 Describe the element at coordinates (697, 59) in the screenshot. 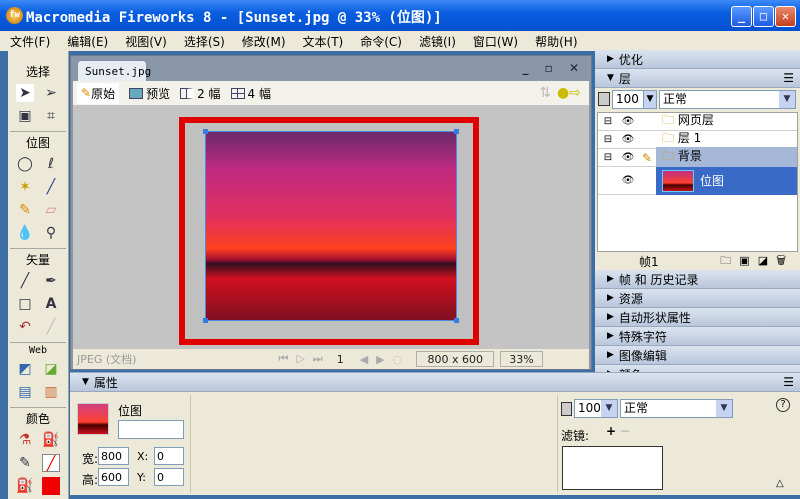

I see `panel-optimize: ▶ 优化` at that location.